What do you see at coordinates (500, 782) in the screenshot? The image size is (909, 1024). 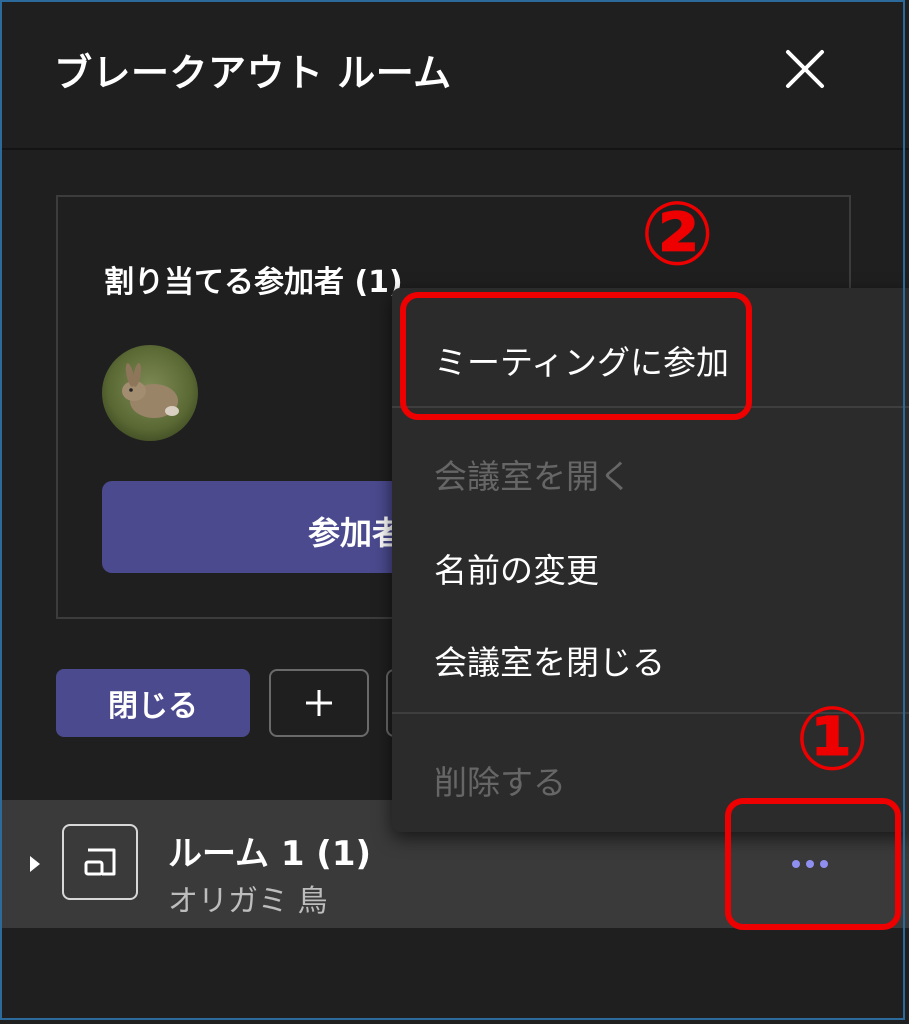 I see `menu-item-label: 削除する` at bounding box center [500, 782].